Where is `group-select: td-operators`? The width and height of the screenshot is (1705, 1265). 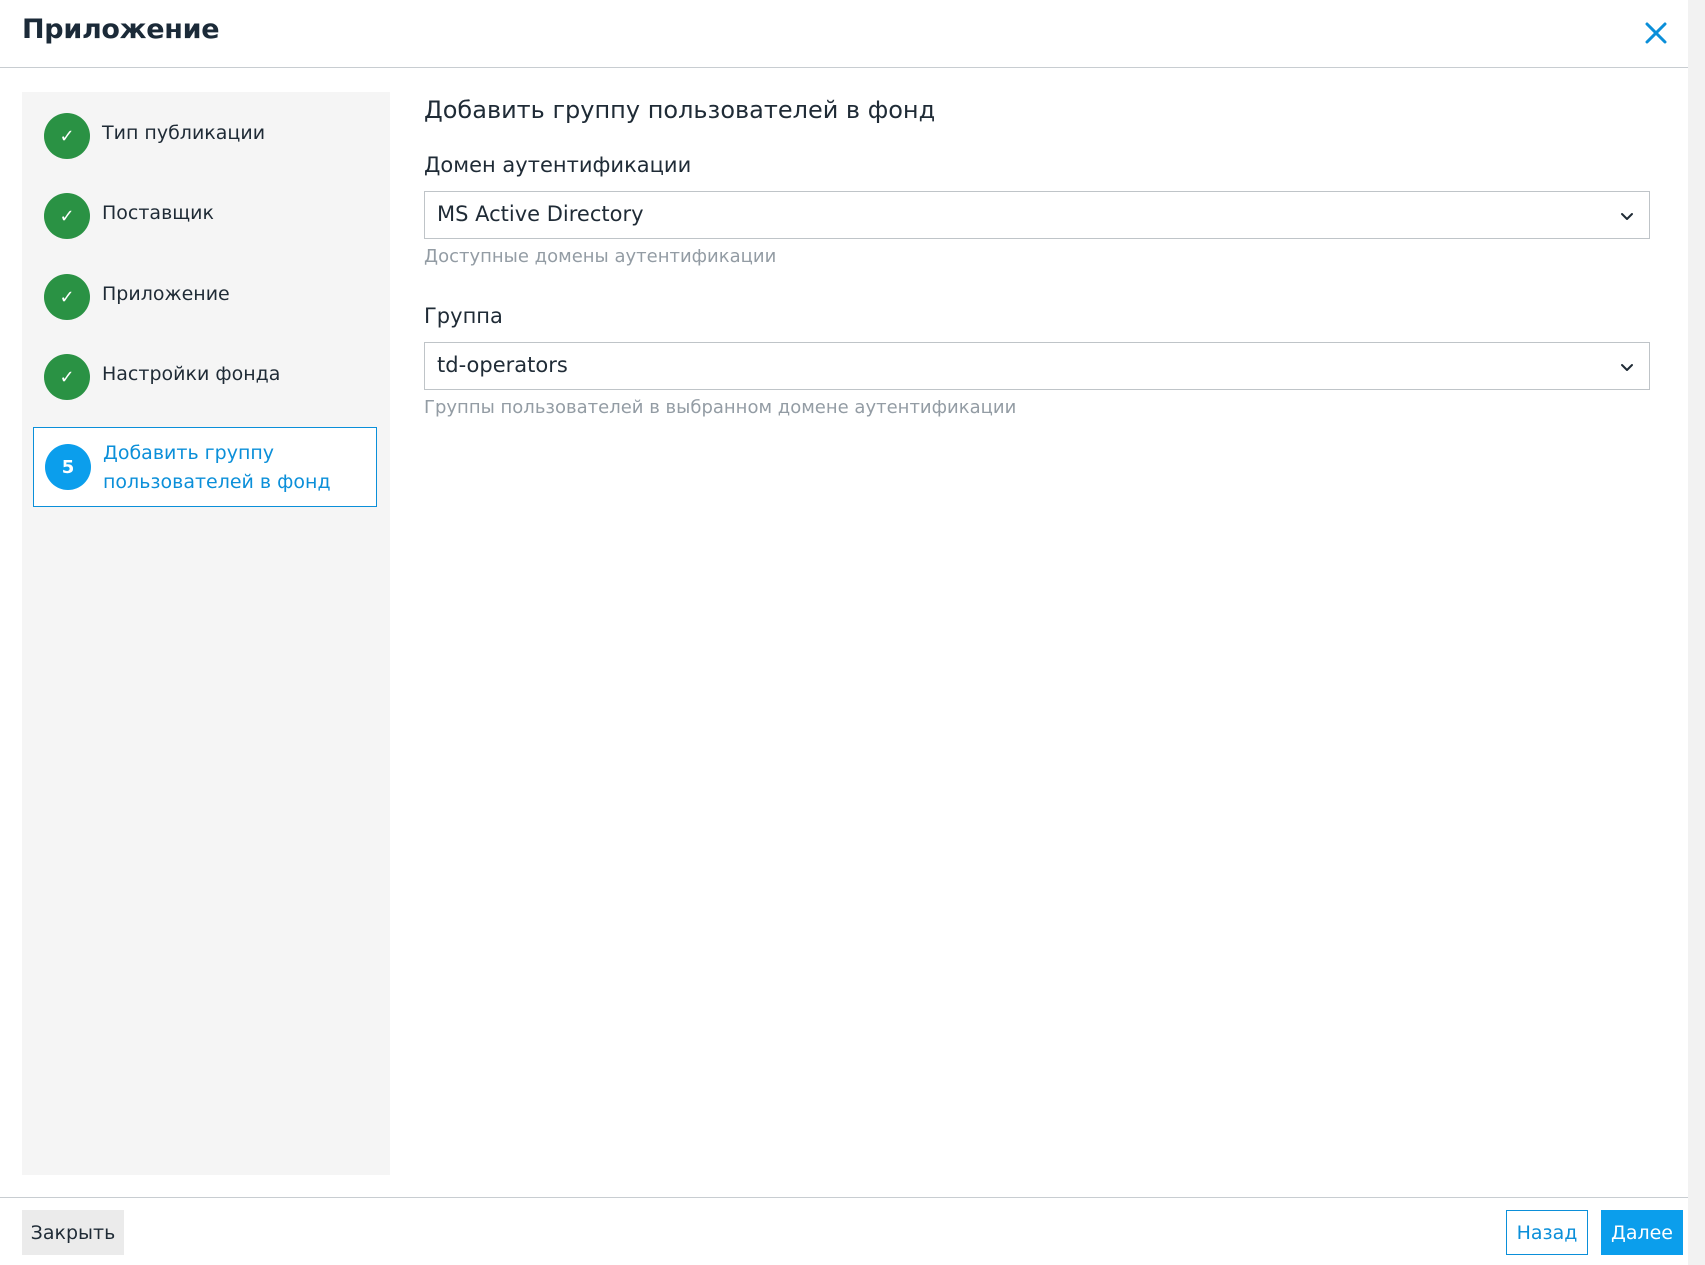 group-select: td-operators is located at coordinates (1037, 366).